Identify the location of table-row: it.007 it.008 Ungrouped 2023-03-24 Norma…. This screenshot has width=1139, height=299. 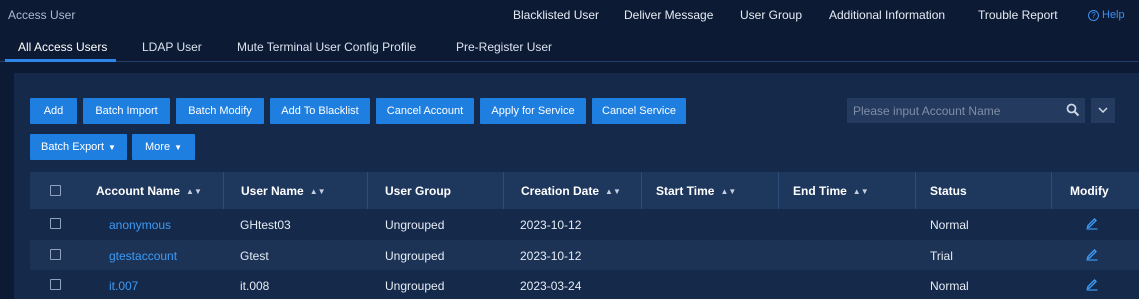
(584, 284).